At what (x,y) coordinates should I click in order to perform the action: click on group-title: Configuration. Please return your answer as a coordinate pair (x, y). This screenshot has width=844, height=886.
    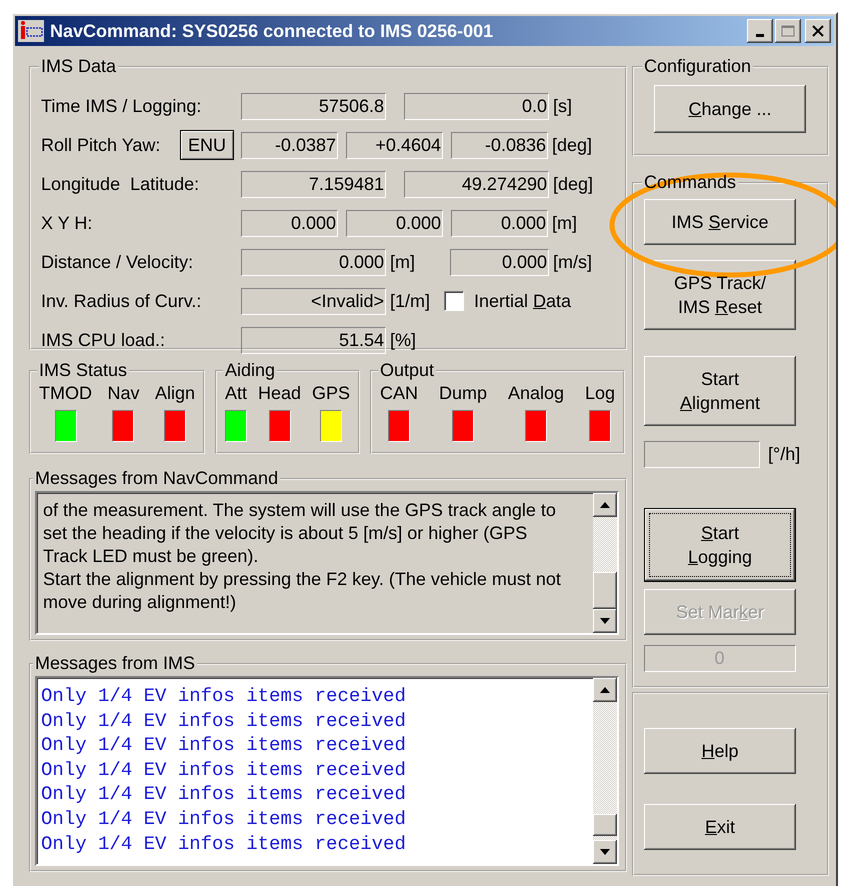
    Looking at the image, I should click on (697, 66).